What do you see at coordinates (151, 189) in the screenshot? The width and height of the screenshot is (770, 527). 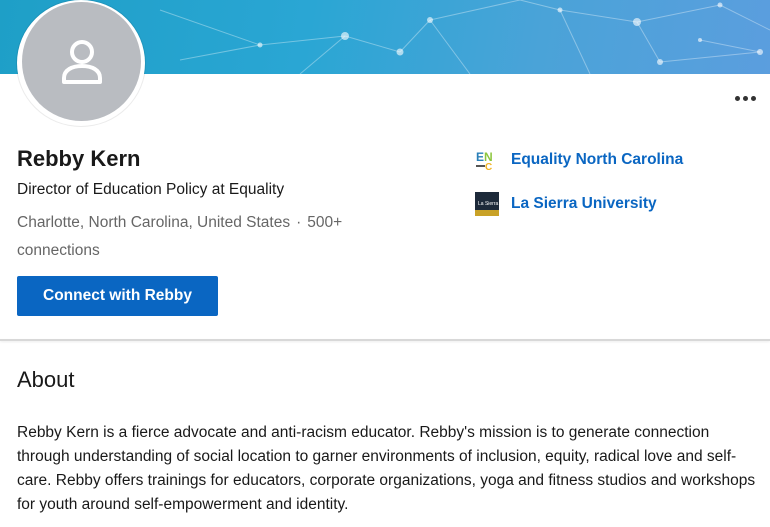 I see `profile-headline: Director of Education Policy at Equality` at bounding box center [151, 189].